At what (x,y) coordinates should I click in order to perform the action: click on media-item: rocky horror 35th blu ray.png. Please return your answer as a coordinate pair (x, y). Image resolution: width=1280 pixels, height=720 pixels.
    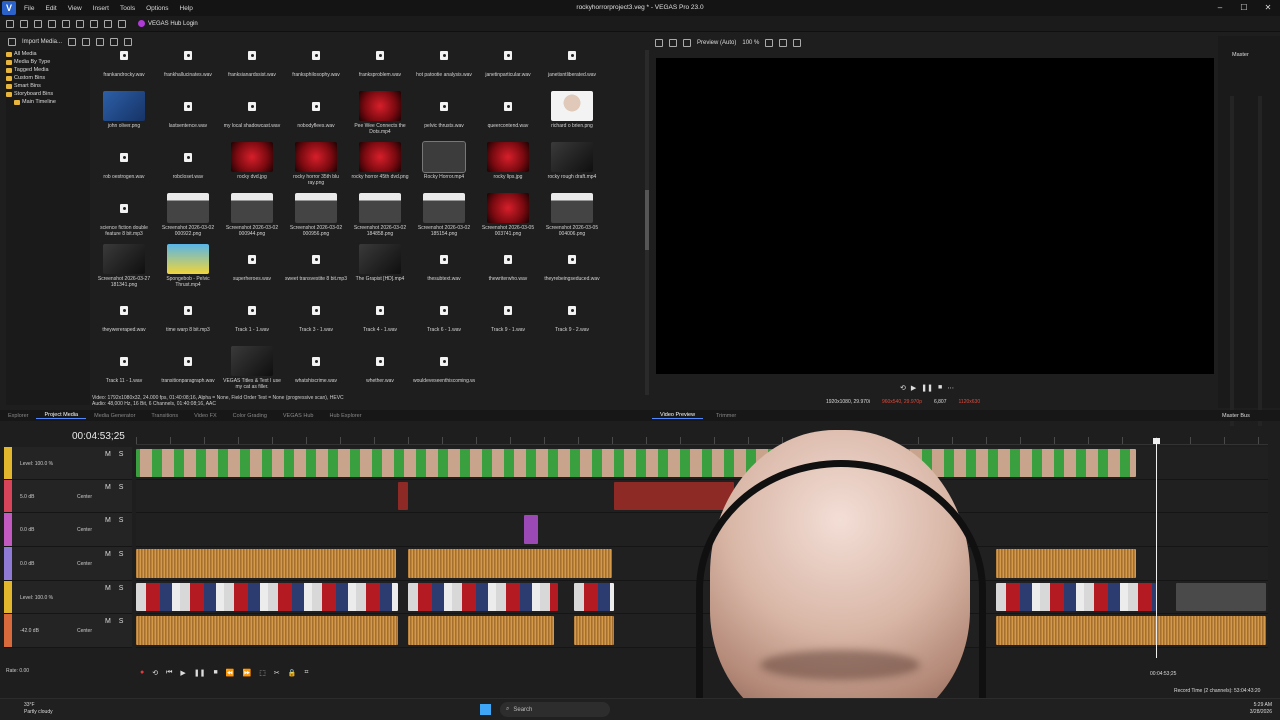
    Looking at the image, I should click on (316, 164).